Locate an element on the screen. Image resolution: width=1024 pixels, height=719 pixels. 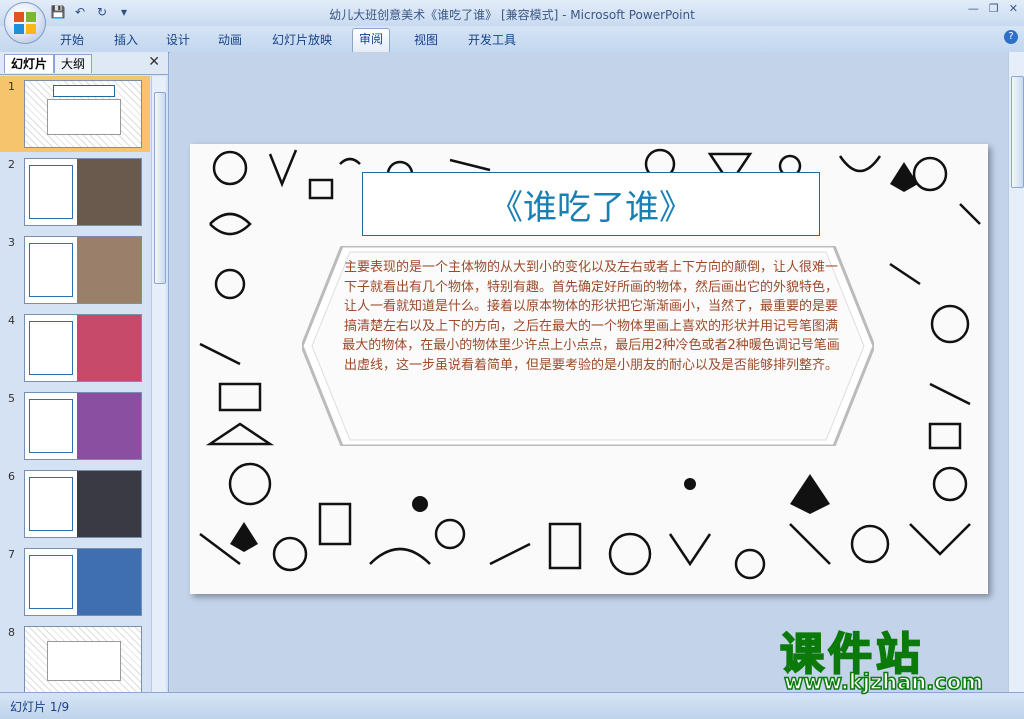
customize-icon: ▾ is located at coordinates (124, 12).